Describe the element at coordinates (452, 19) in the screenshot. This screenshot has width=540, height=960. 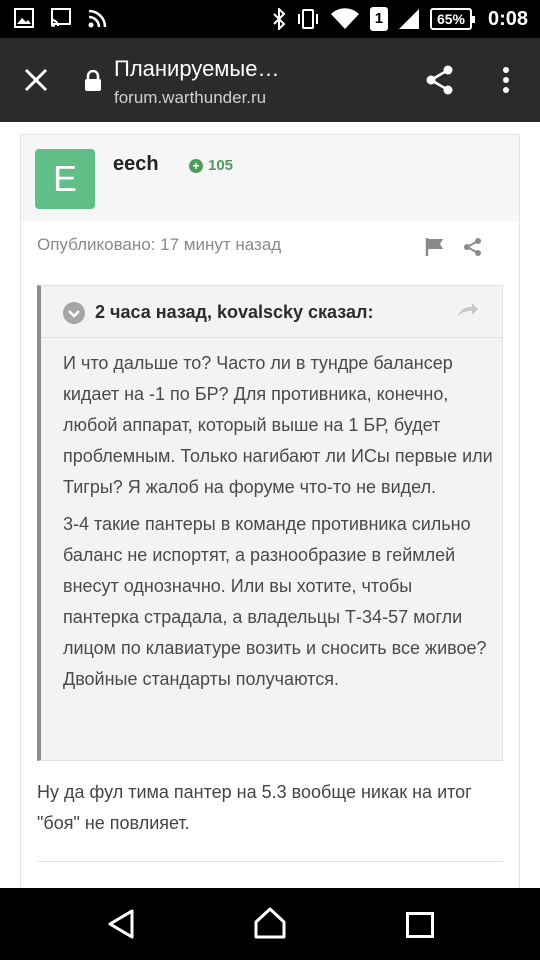
I see `battery-icon: 65%` at that location.